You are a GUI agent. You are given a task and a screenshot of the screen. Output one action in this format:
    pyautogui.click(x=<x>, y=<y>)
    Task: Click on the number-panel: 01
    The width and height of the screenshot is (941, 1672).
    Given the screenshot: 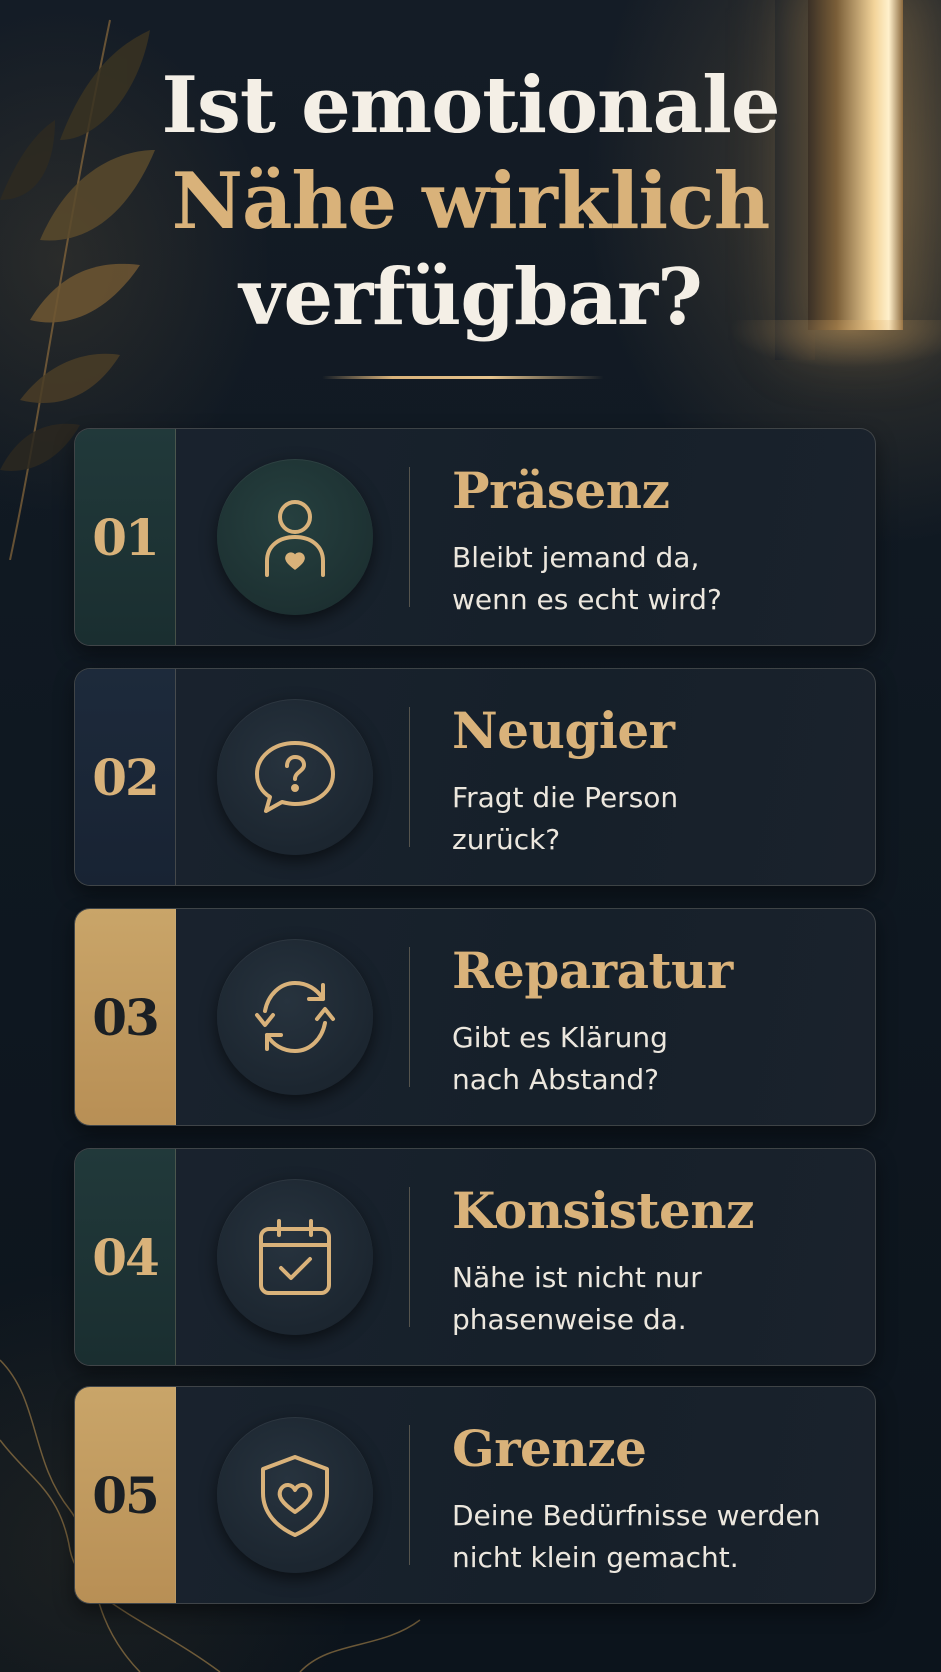 What is the action you would take?
    pyautogui.click(x=125, y=537)
    